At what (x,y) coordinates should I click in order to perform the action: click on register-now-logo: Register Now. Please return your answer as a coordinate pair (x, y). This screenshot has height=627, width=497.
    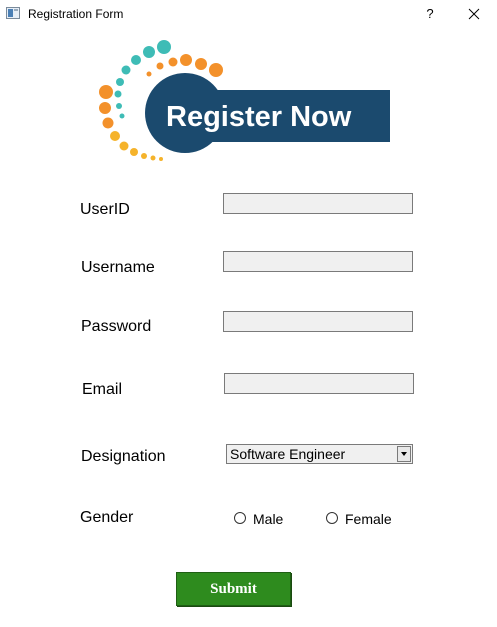
    Looking at the image, I should click on (244, 102).